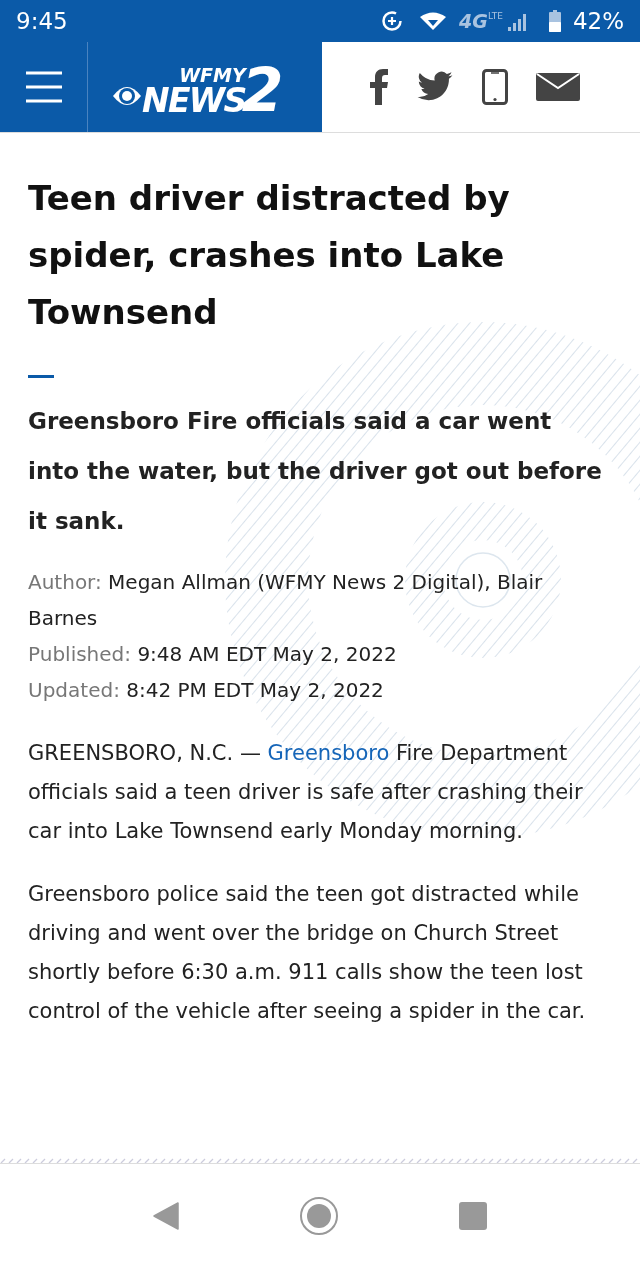 This screenshot has width=640, height=1280. What do you see at coordinates (328, 753) in the screenshot?
I see `inline-link: Greensboro` at bounding box center [328, 753].